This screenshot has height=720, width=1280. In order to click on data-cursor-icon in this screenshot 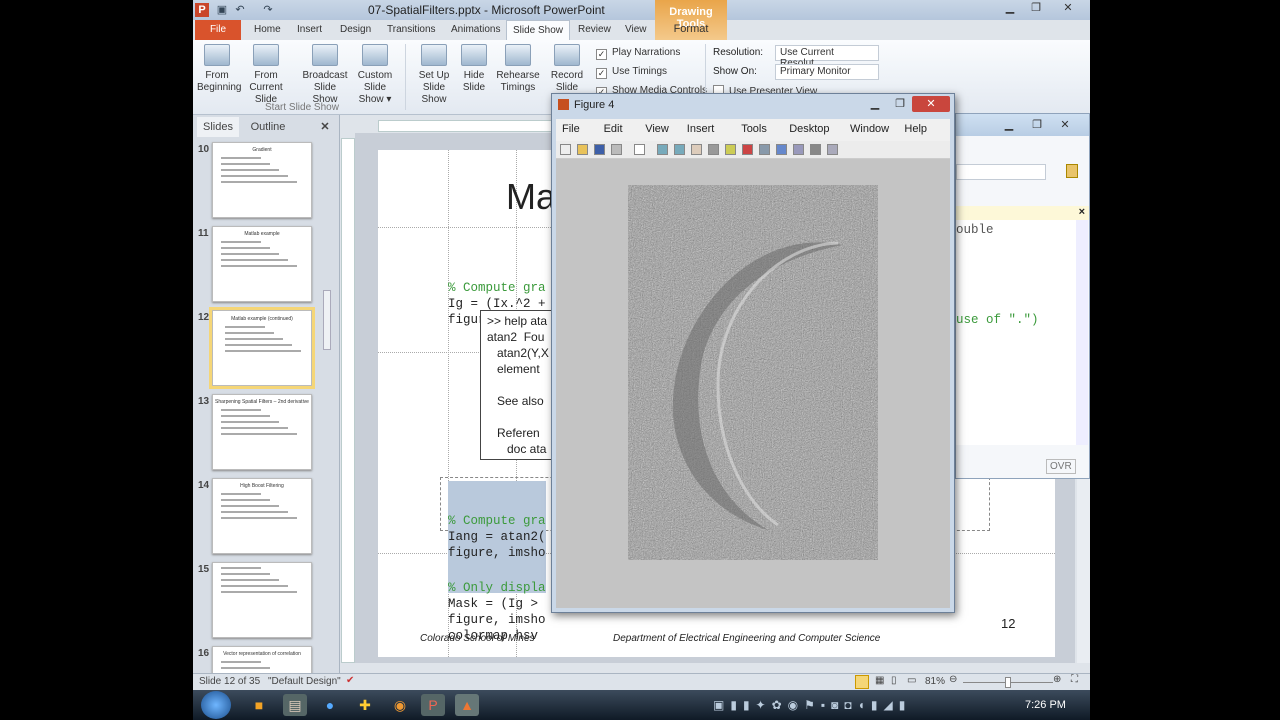, I will do `click(730, 149)`.